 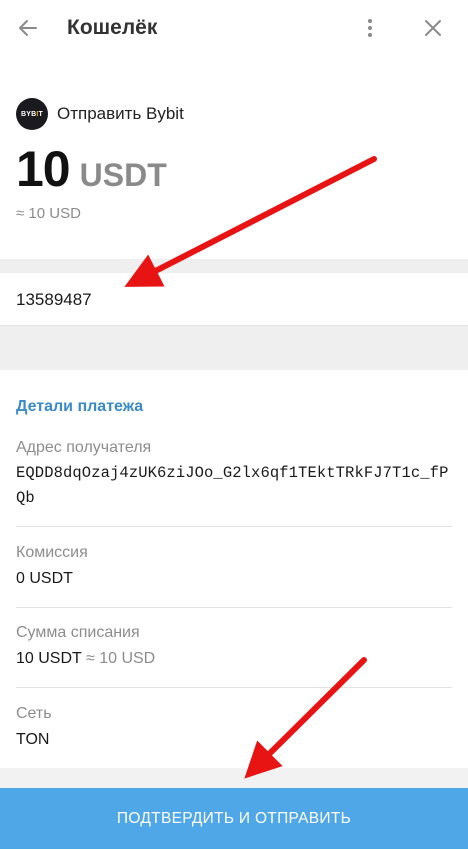 I want to click on fee-value: 0 USDT, so click(x=44, y=578).